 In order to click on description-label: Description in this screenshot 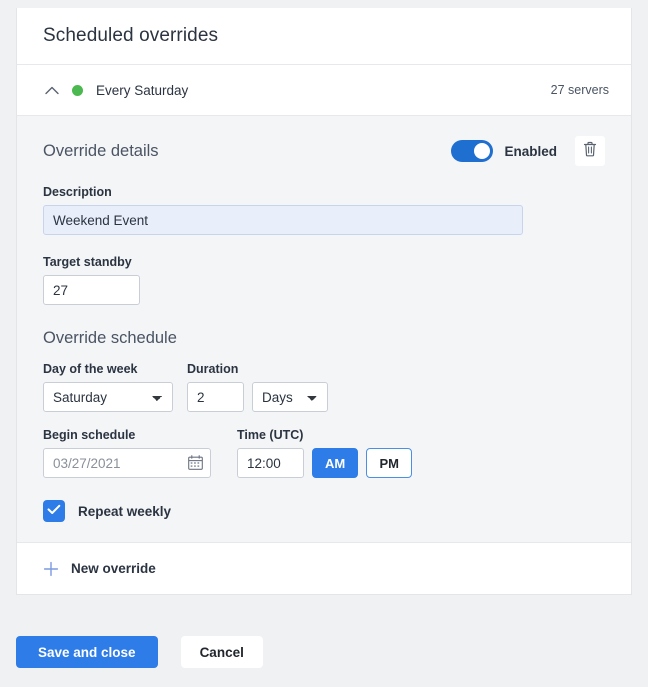, I will do `click(77, 192)`.